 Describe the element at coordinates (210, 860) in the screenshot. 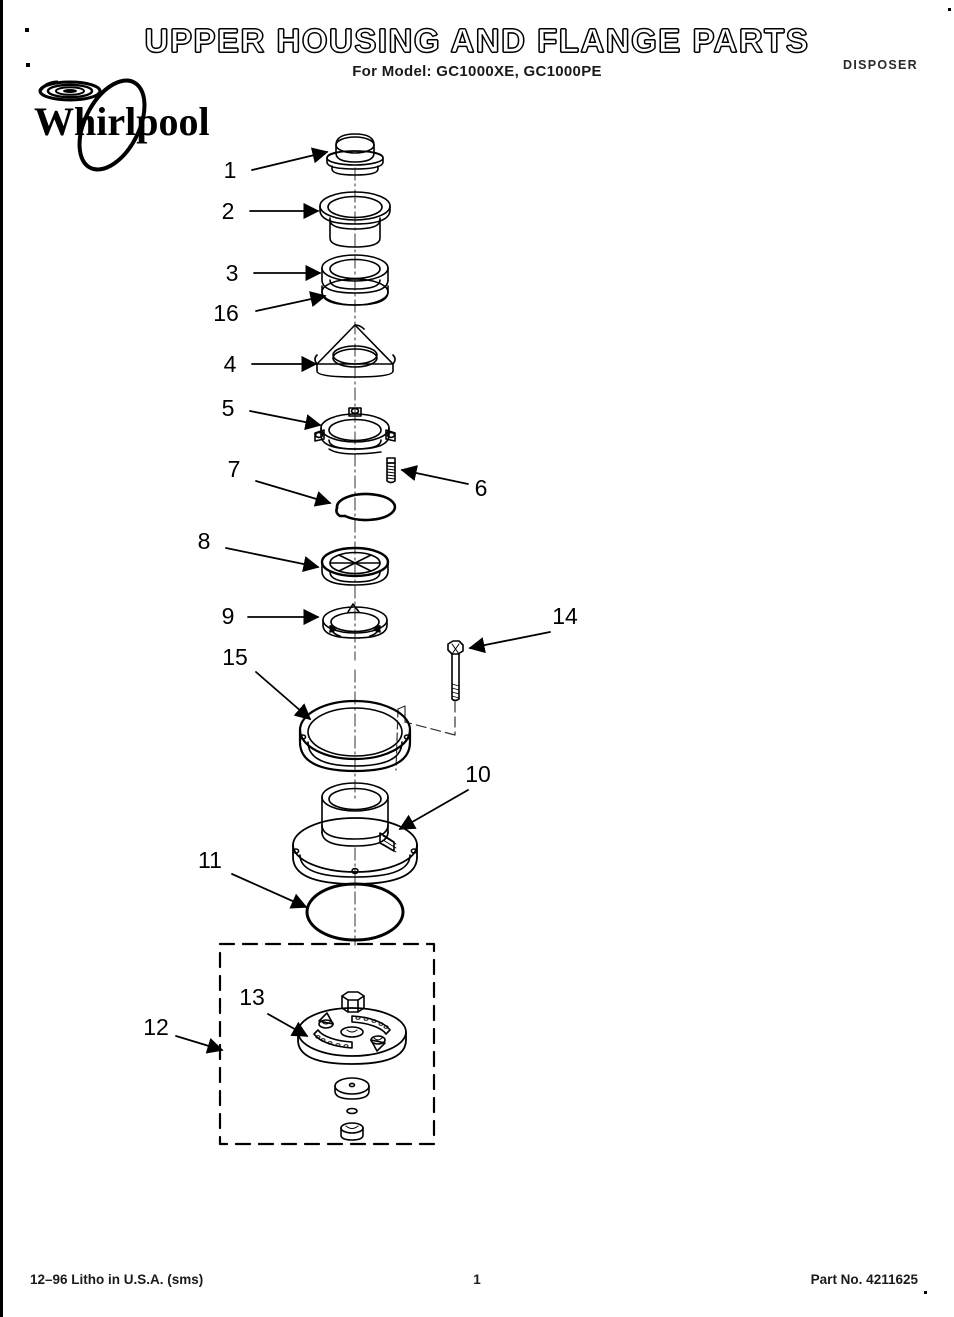

I see `callout-number-11: 11` at that location.